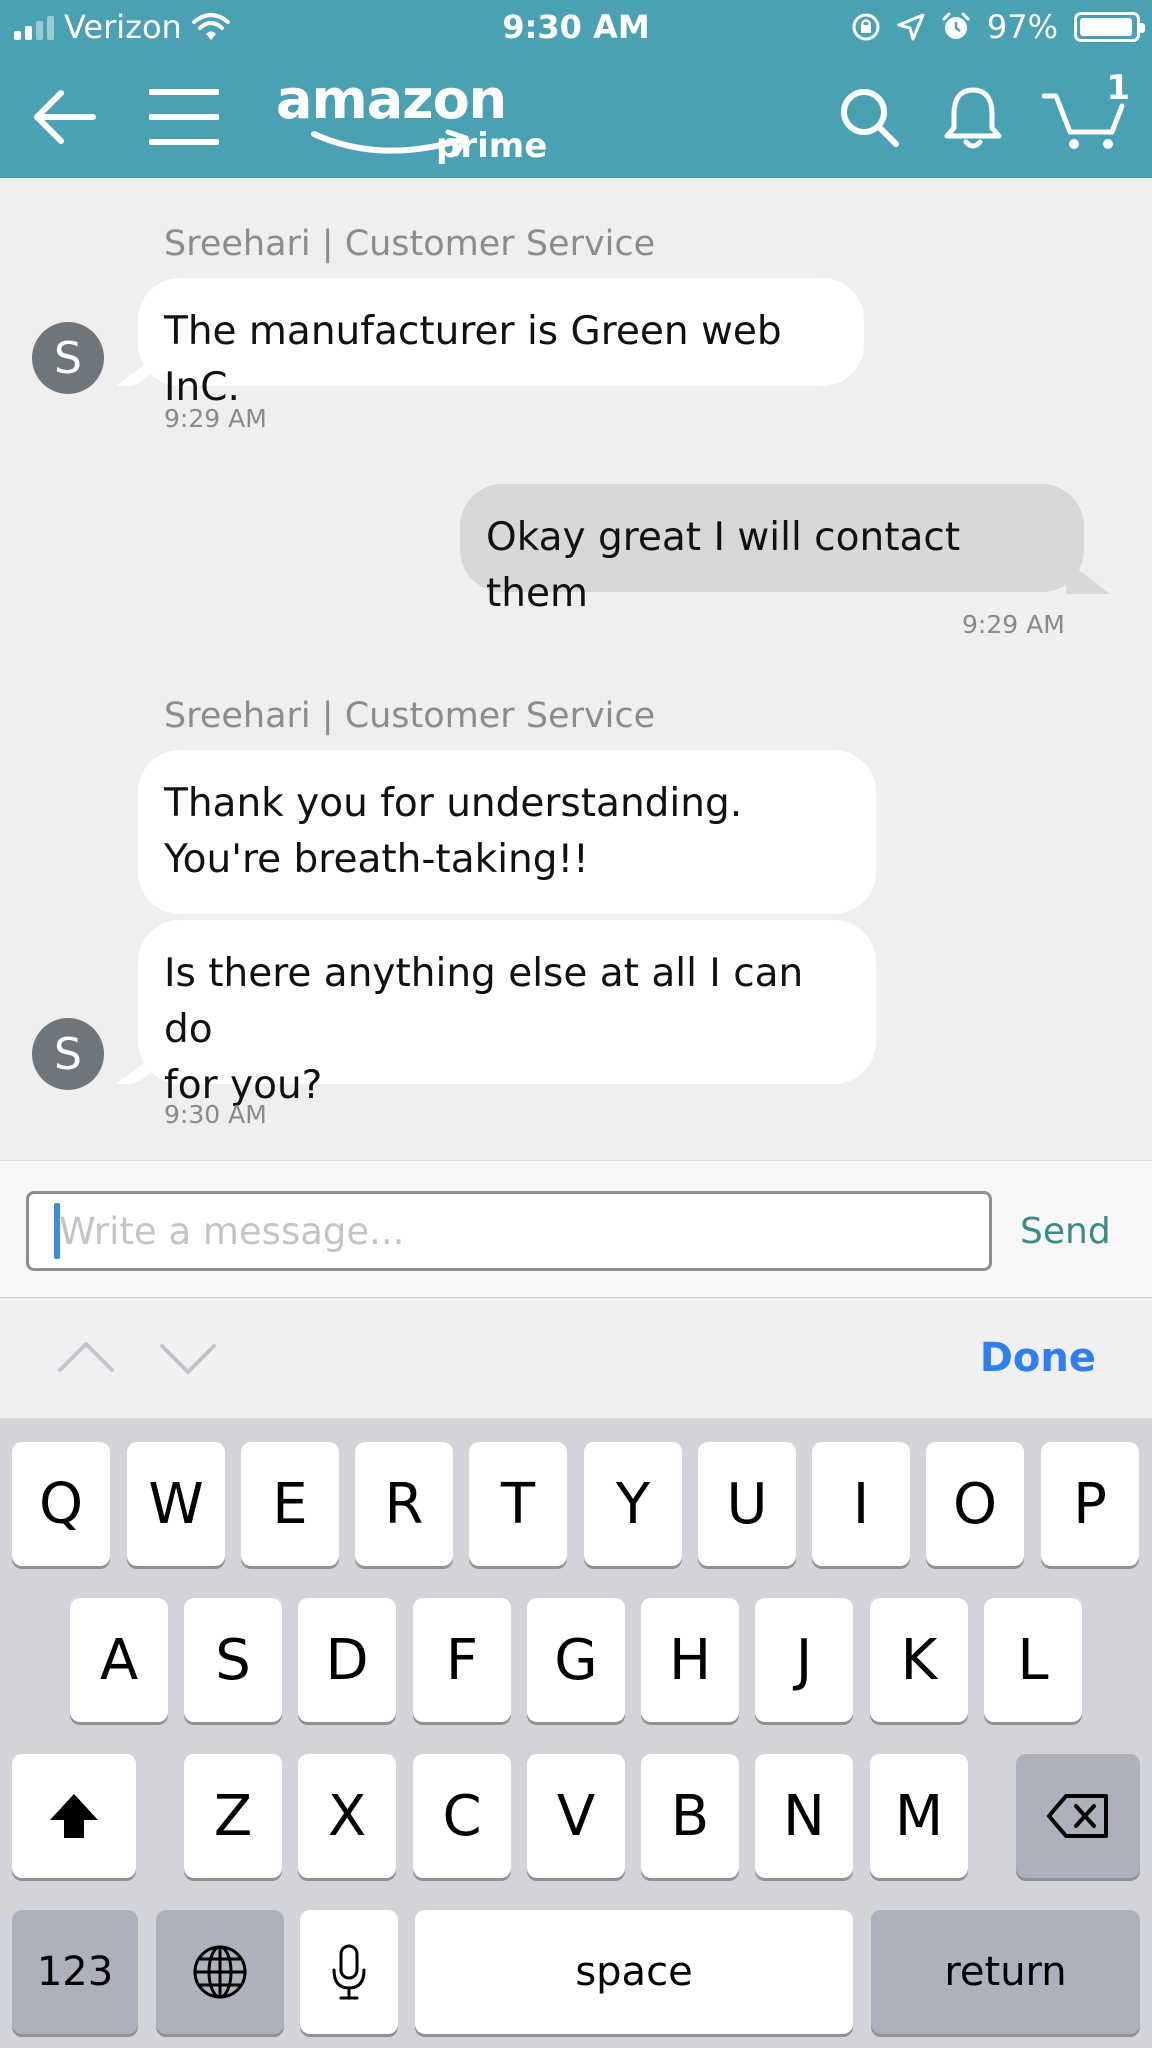  Describe the element at coordinates (188, 1358) in the screenshot. I see `next-field-icon` at that location.